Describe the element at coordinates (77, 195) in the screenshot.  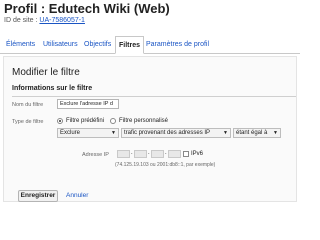
I see `cancel-link: Annuler` at that location.